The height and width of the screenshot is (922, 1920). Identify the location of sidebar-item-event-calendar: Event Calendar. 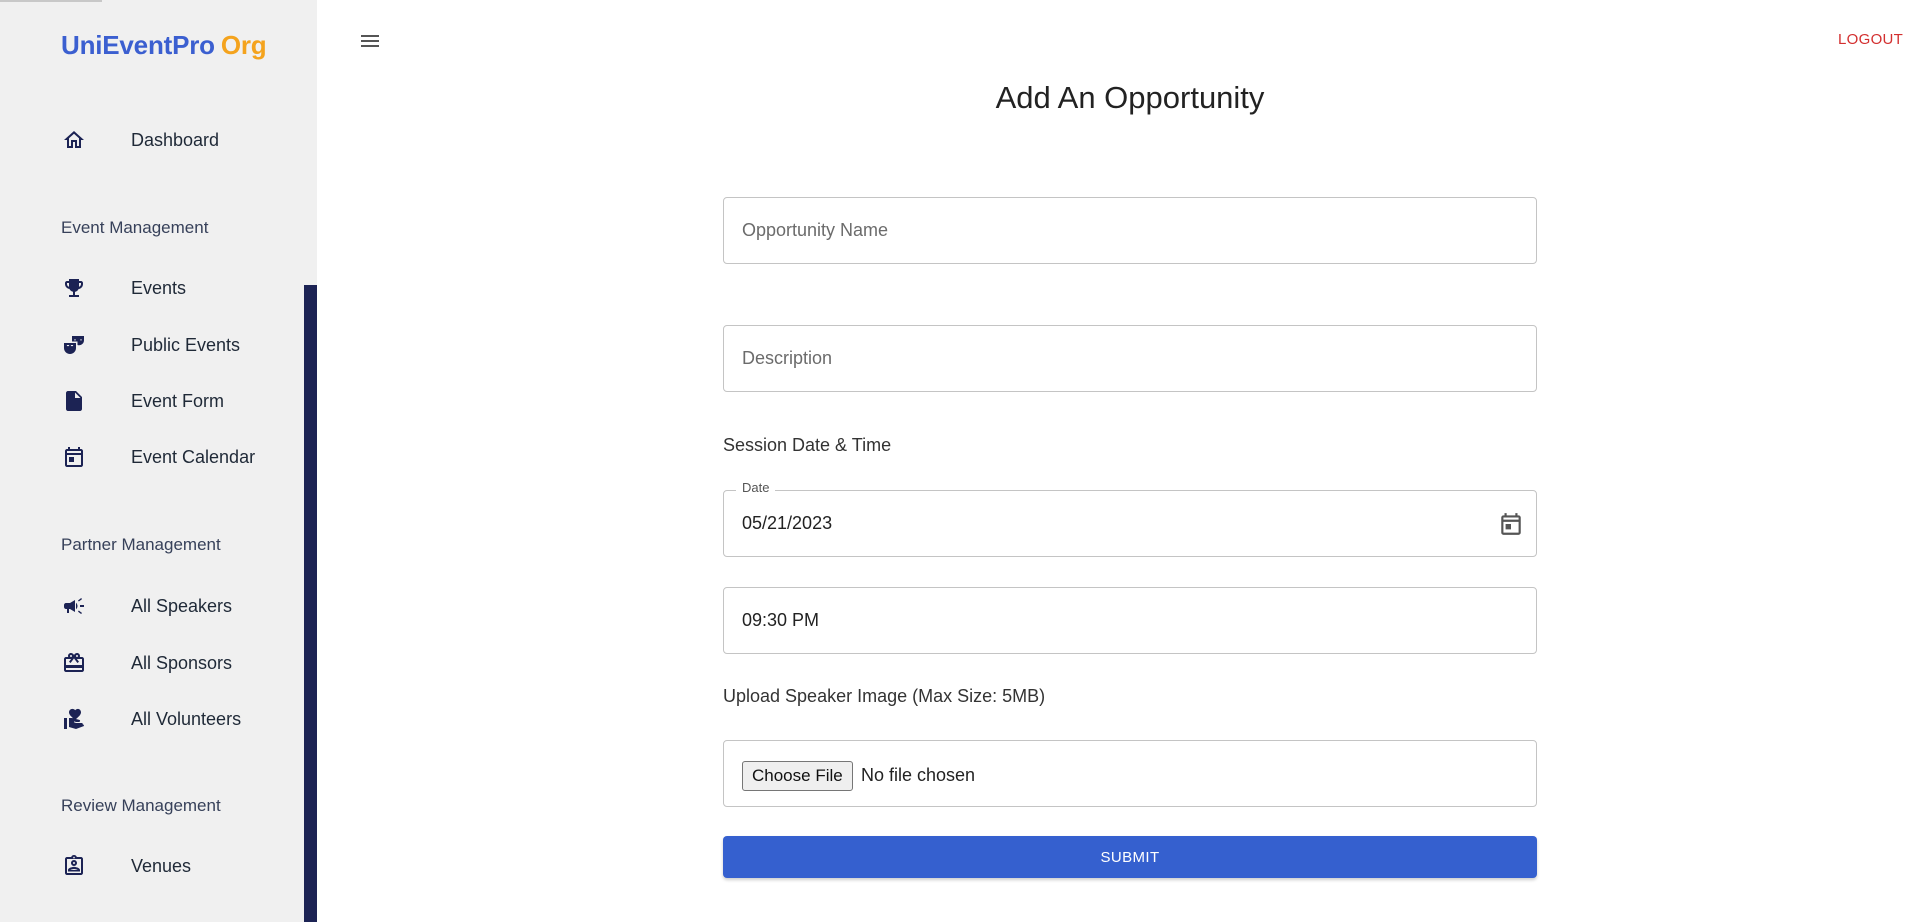
(150, 457).